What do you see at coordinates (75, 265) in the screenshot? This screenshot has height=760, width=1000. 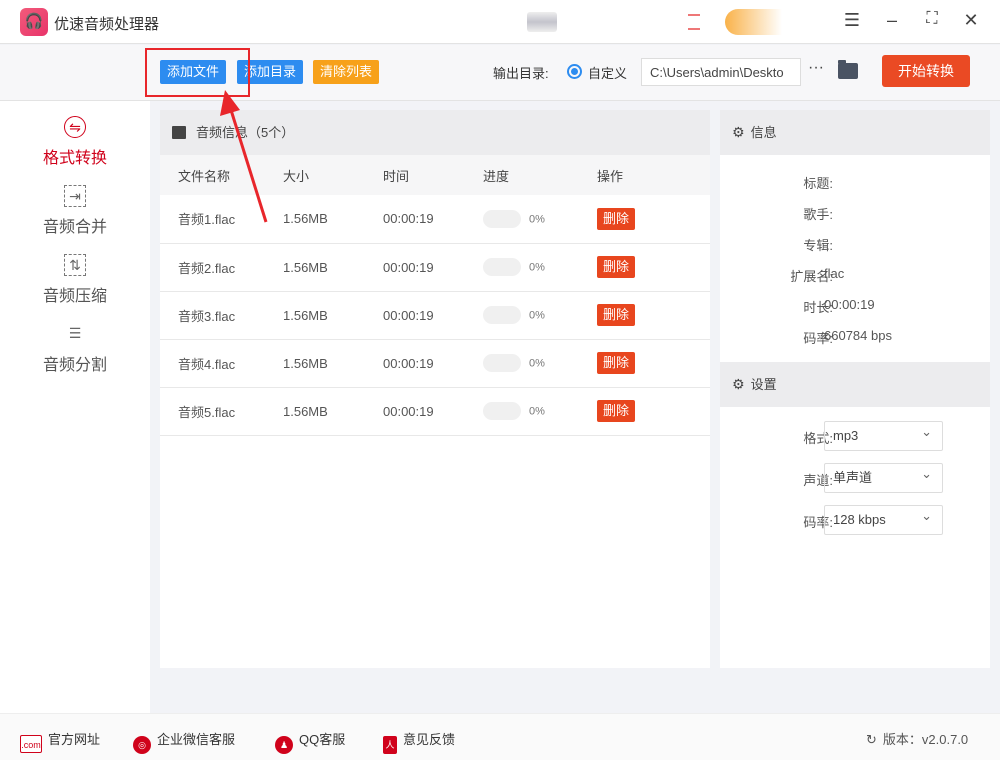 I see `compress-icon: ⇅` at bounding box center [75, 265].